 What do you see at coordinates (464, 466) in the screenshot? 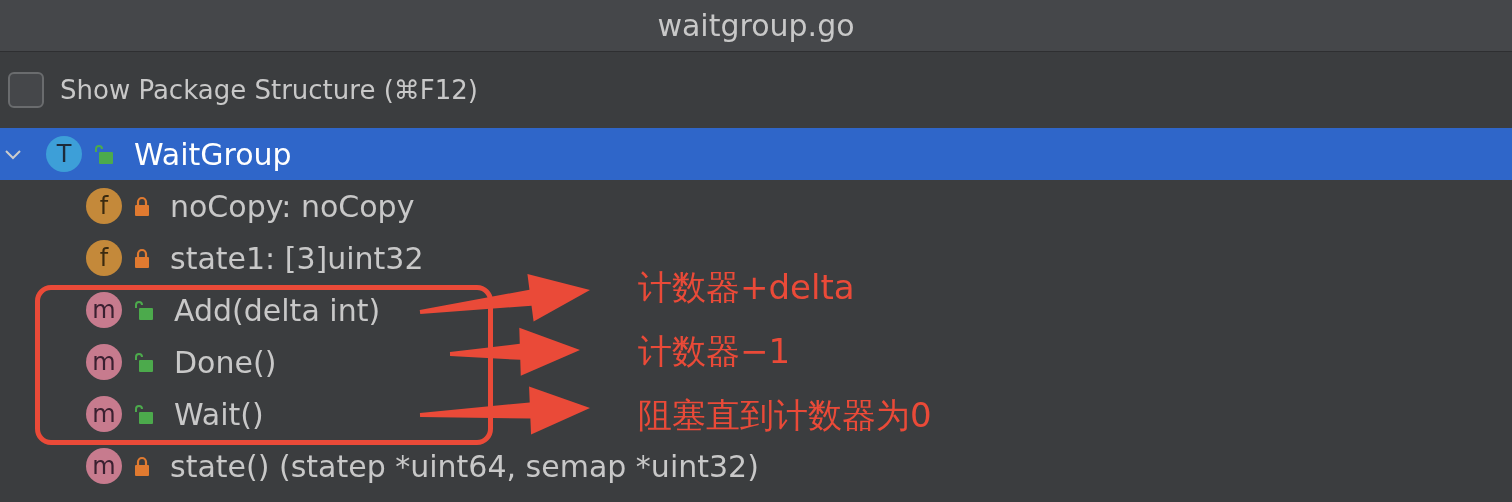
I see `item-label: state() (statep *uint64, semap *uint32)` at bounding box center [464, 466].